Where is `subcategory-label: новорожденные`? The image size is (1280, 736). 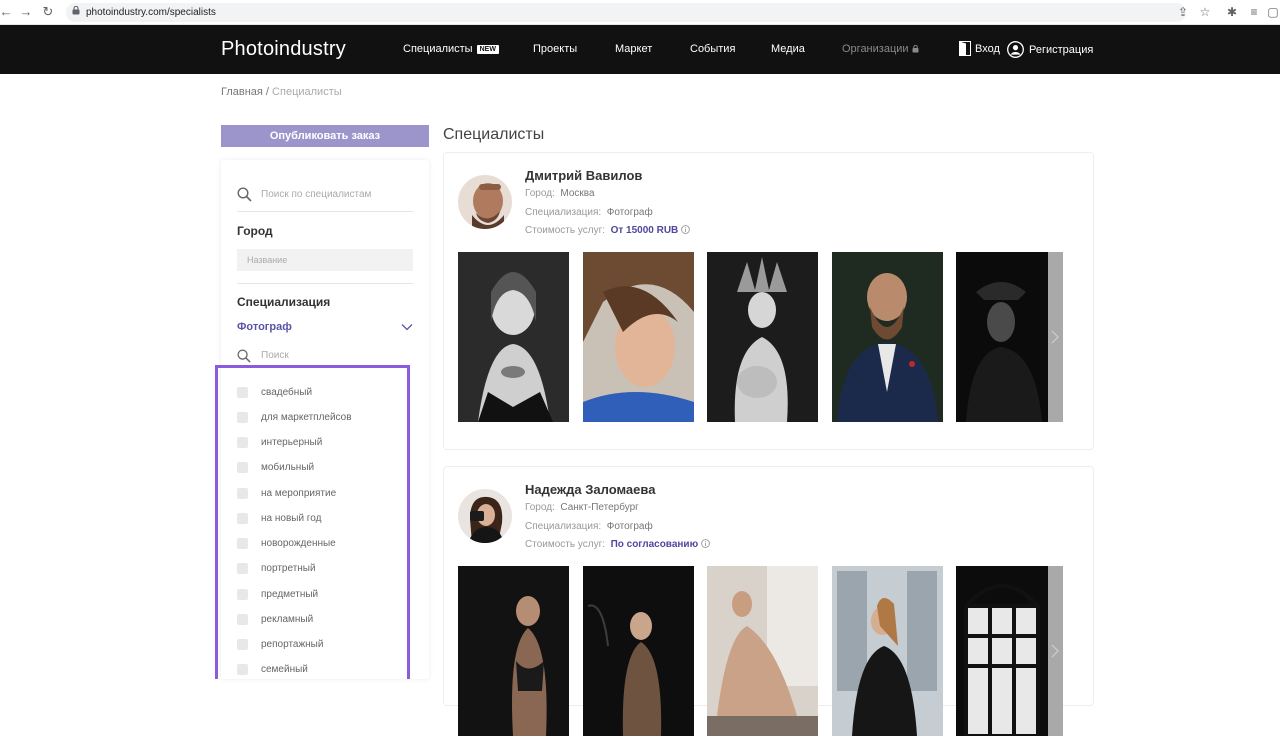 subcategory-label: новорожденные is located at coordinates (298, 543).